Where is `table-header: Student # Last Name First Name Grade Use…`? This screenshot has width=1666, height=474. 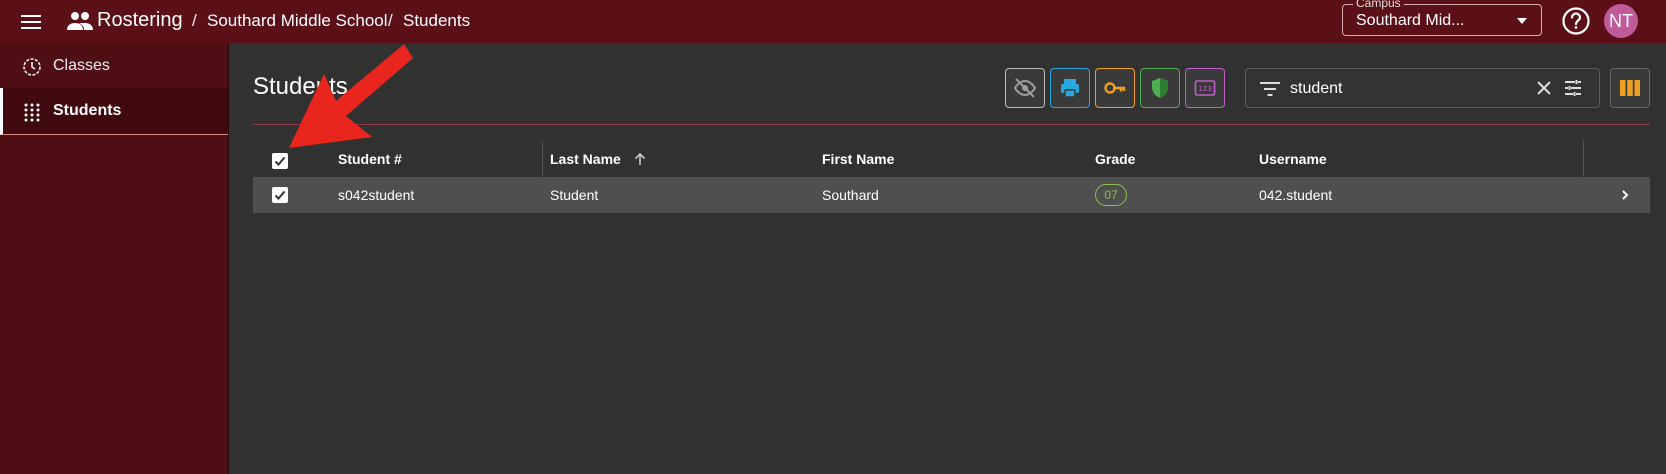
table-header: Student # Last Name First Name Grade Use… is located at coordinates (951, 159).